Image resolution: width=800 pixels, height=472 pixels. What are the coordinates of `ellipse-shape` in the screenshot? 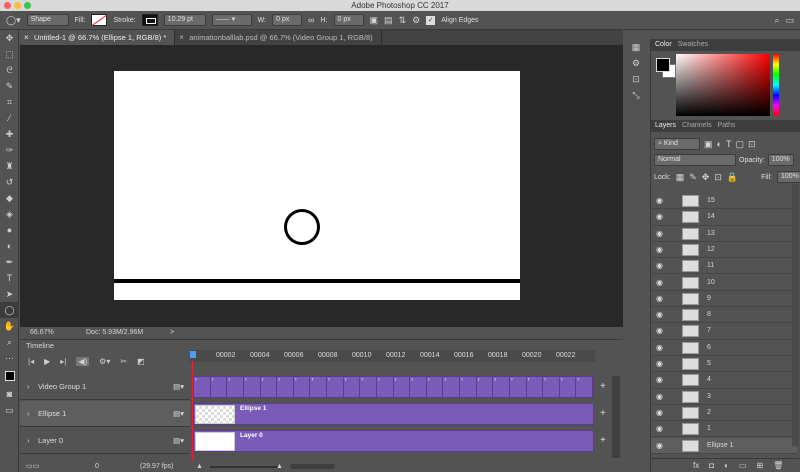 It's located at (302, 227).